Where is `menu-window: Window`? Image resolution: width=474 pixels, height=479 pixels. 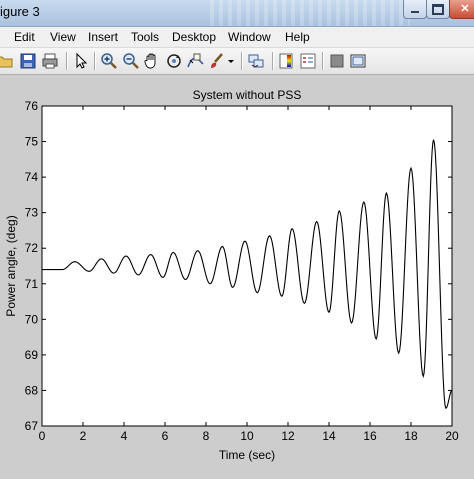 menu-window: Window is located at coordinates (249, 37).